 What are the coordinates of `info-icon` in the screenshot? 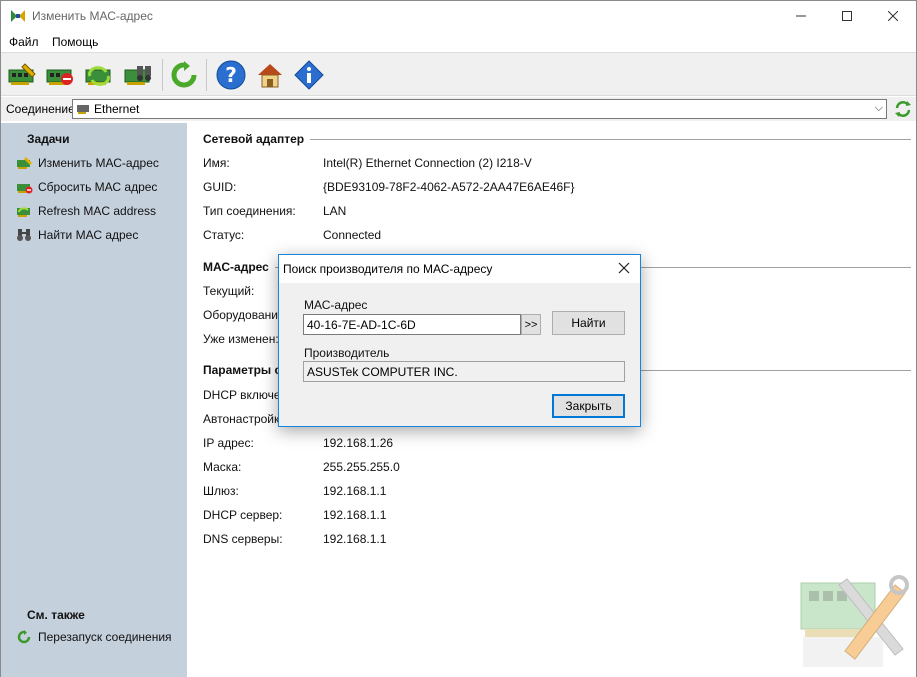 It's located at (309, 75).